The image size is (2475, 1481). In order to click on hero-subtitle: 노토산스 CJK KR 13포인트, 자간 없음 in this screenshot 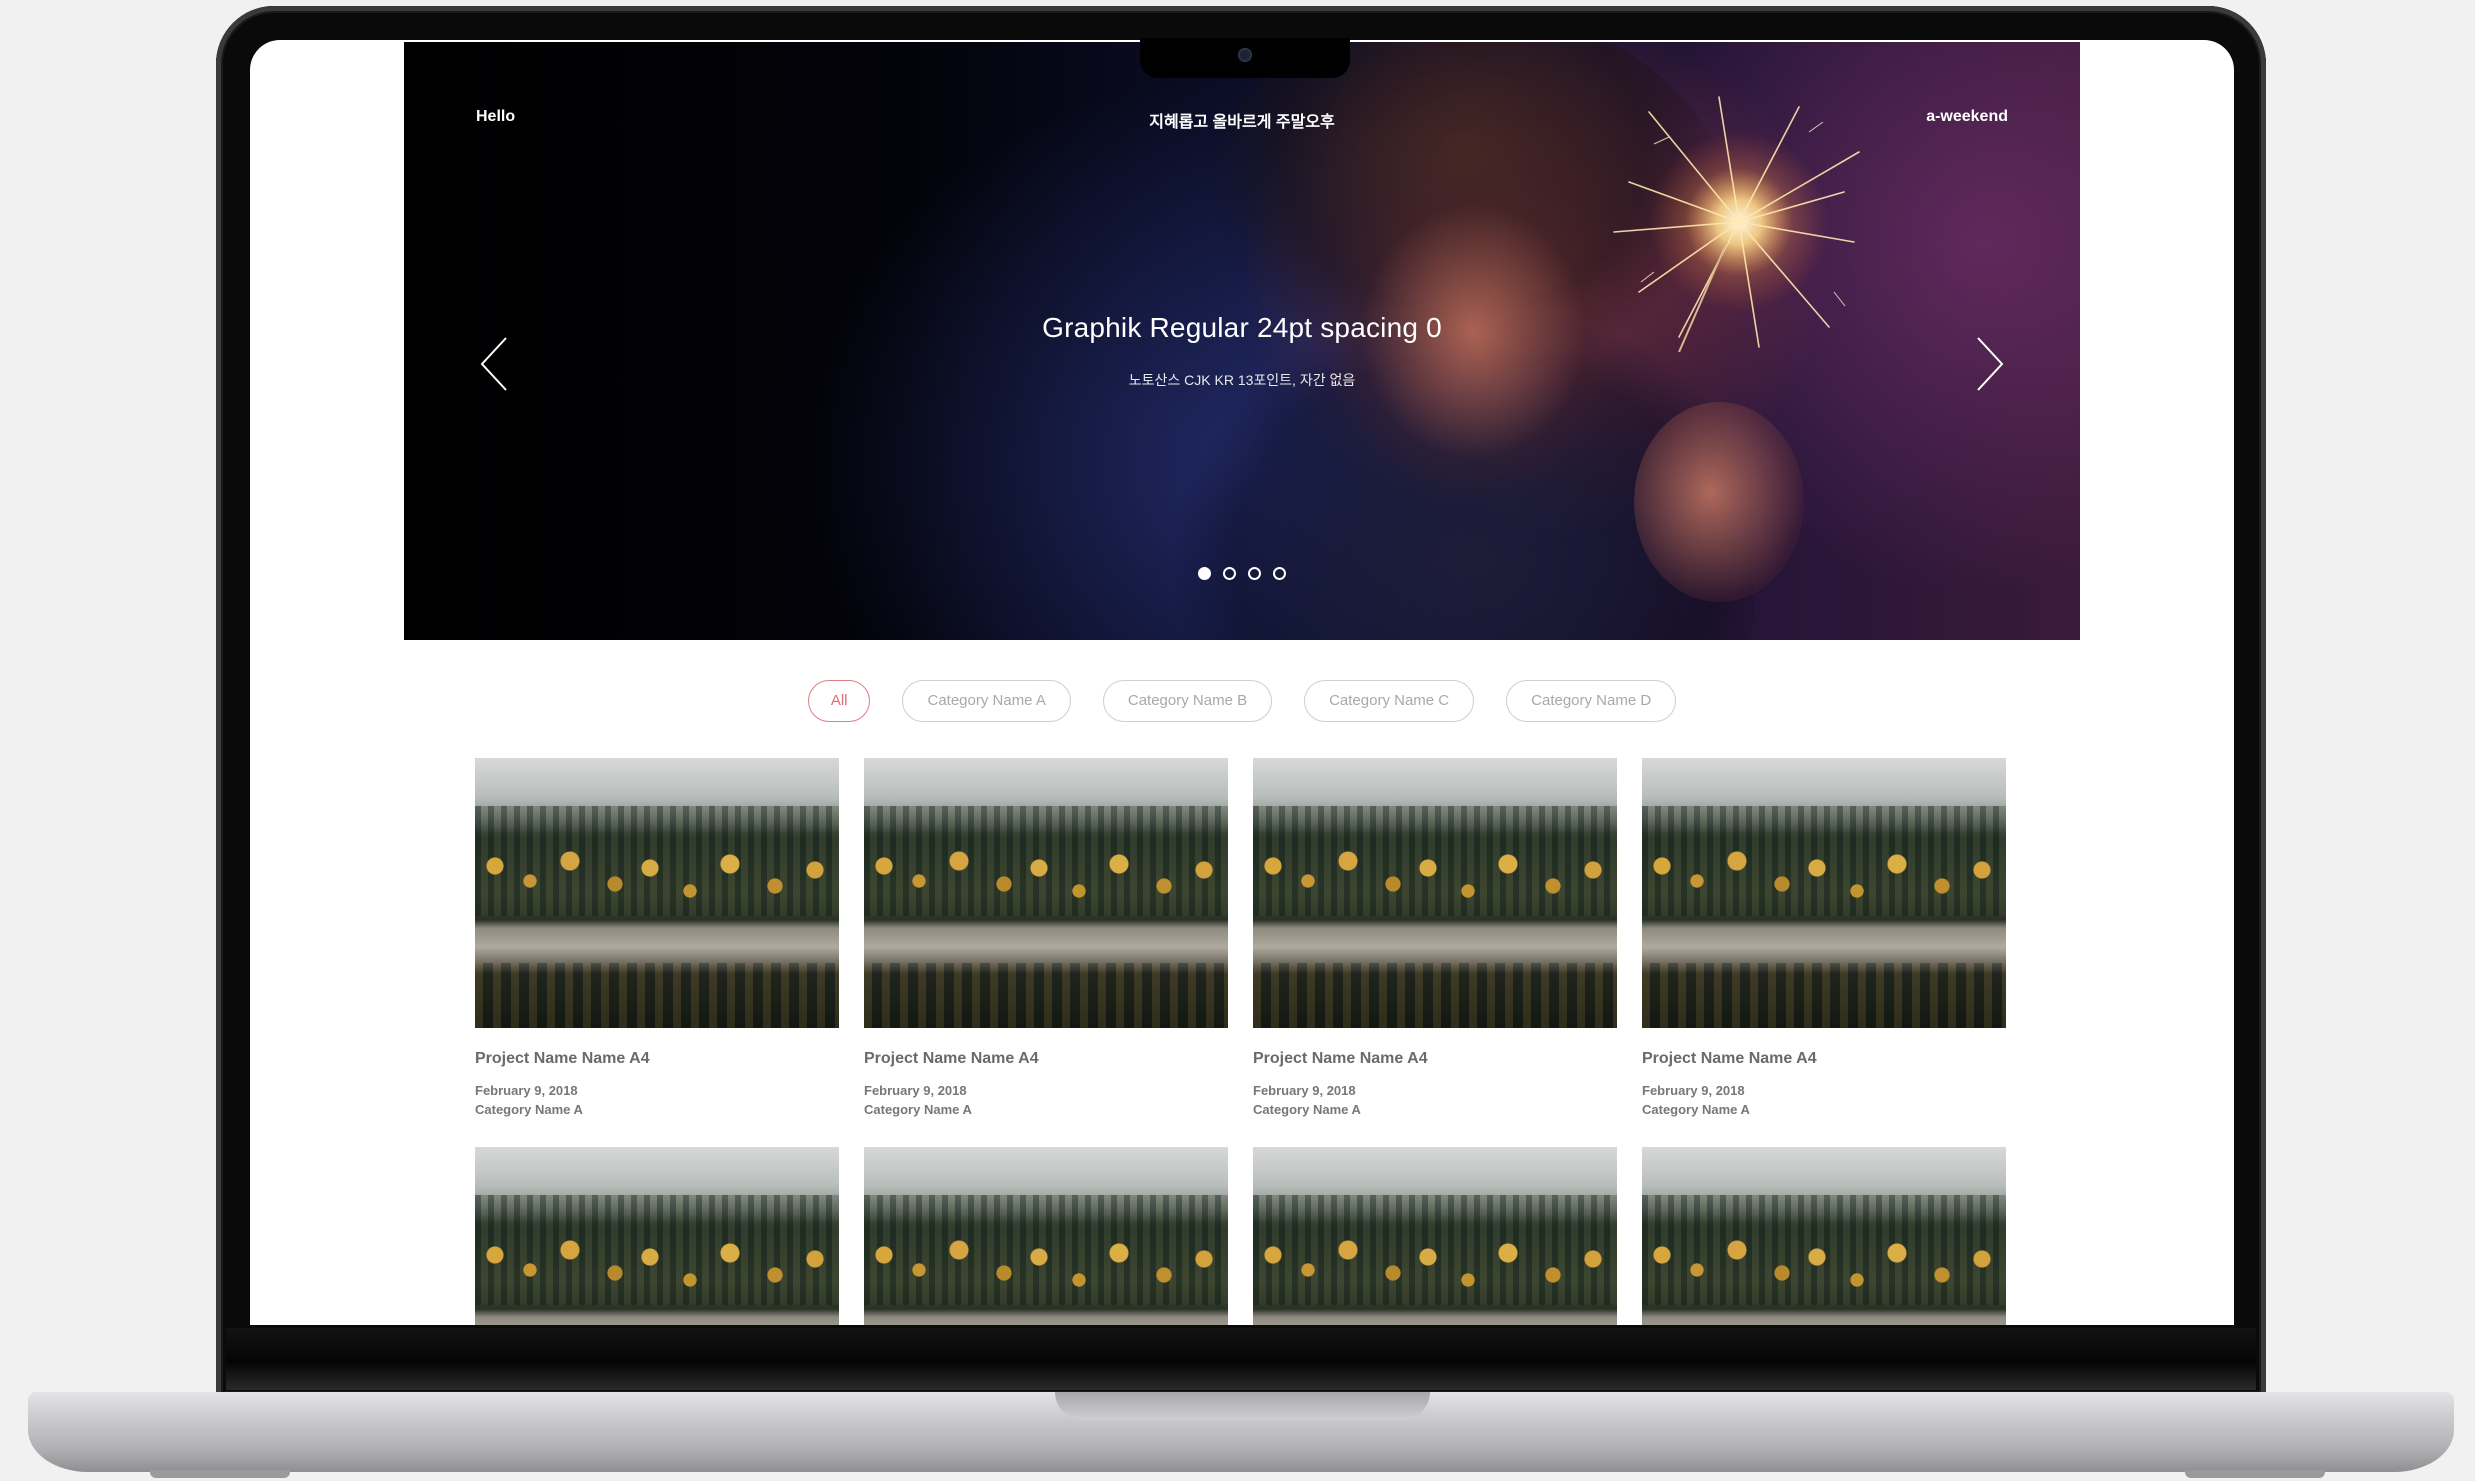, I will do `click(1242, 380)`.